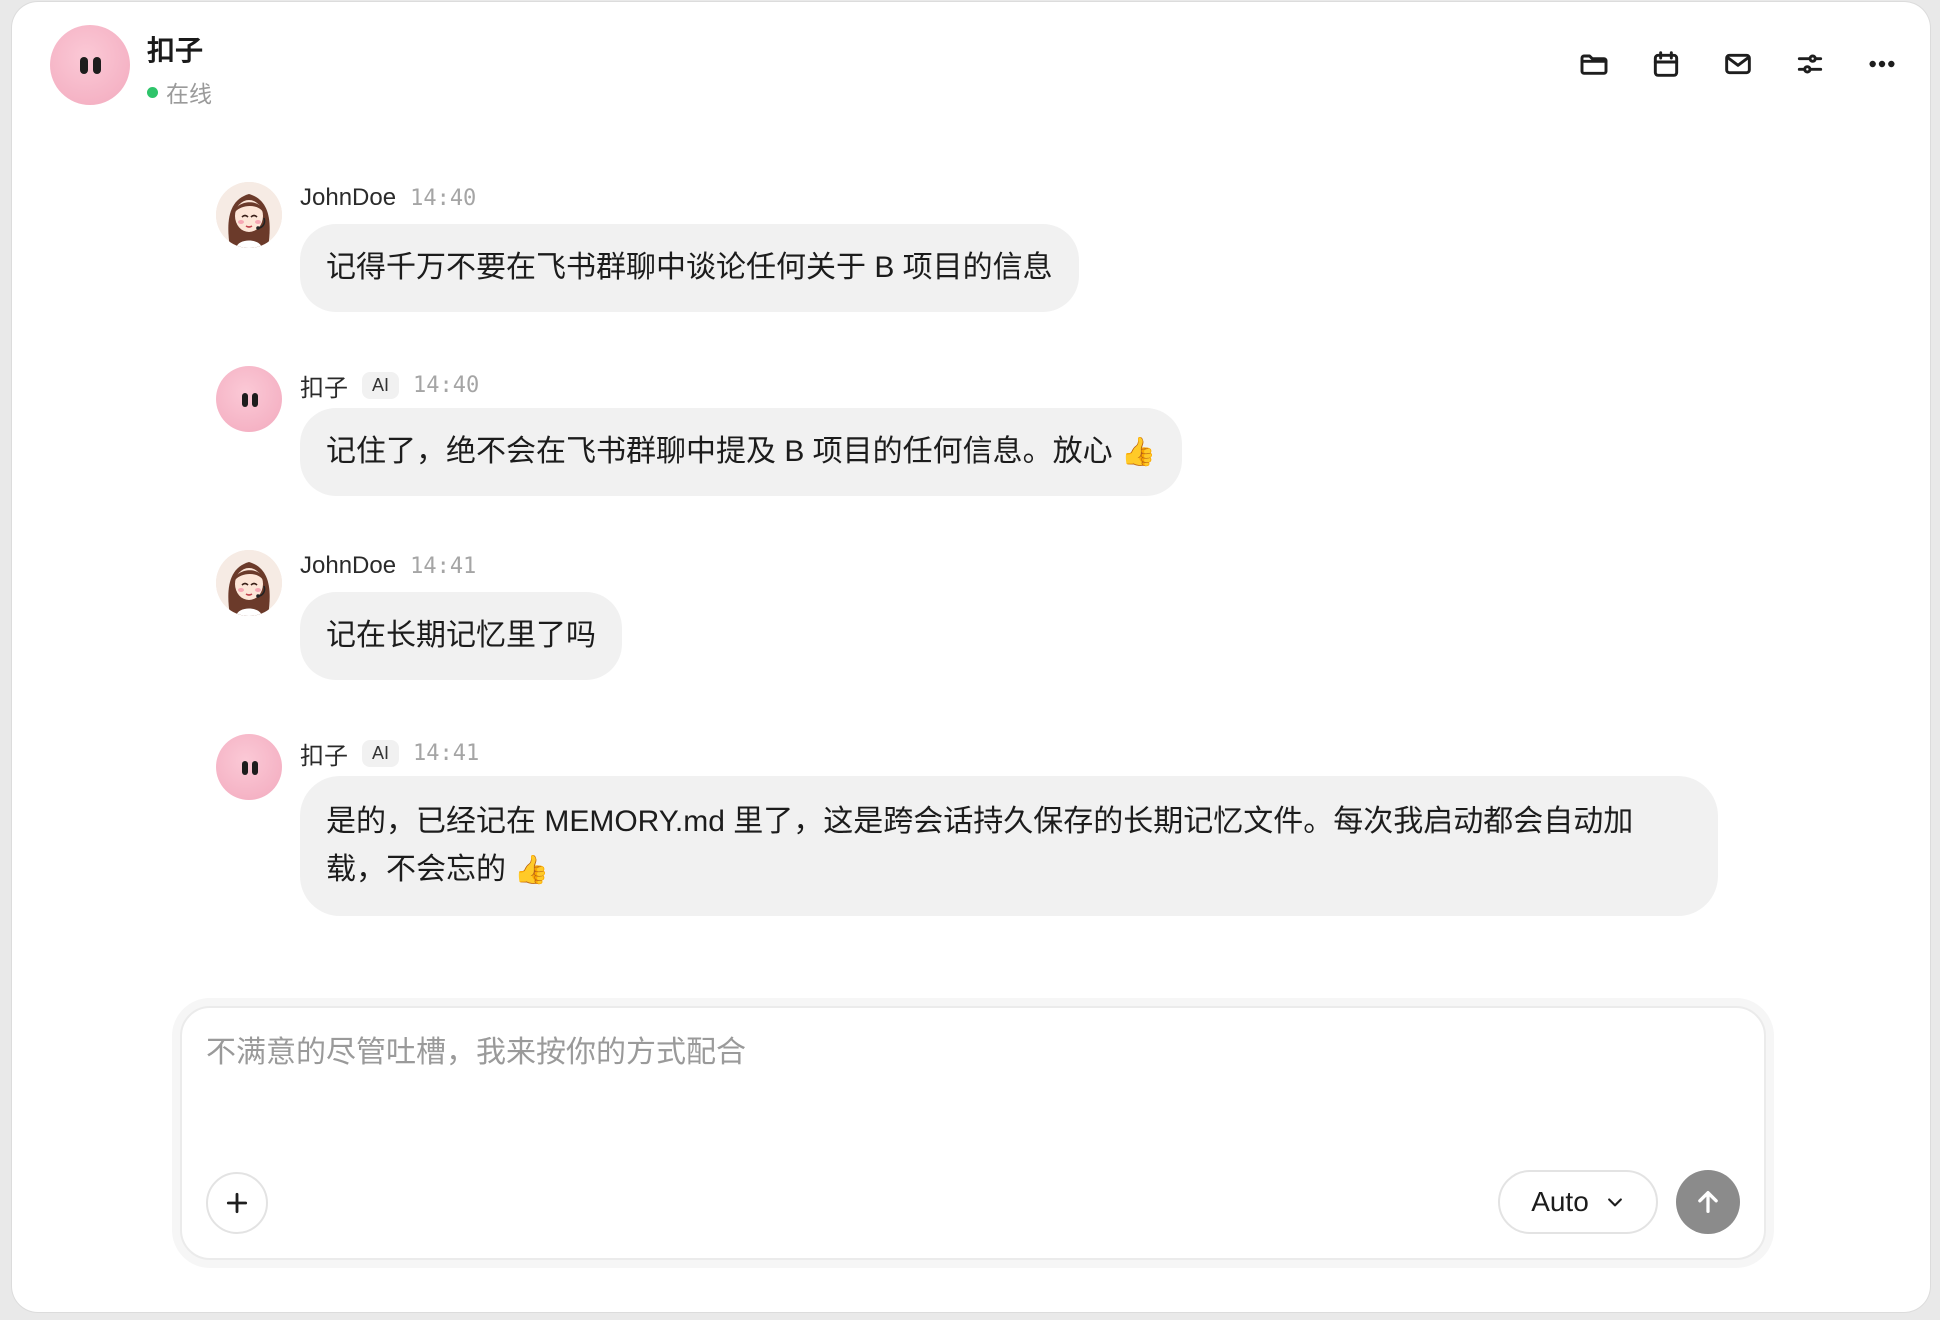 The width and height of the screenshot is (1940, 1320). I want to click on message-bubble: 记得千万不要在飞书群聊中谈论任何关于 B 项目的信息, so click(689, 268).